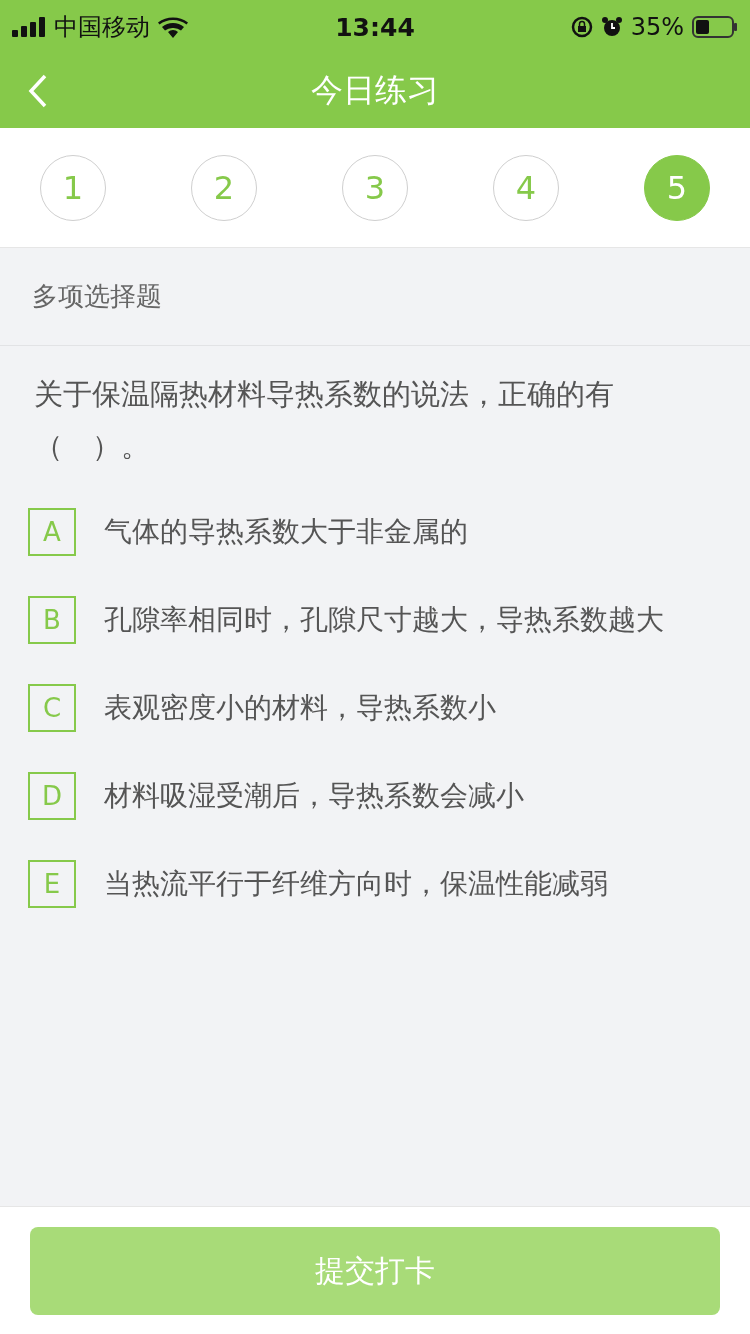 This screenshot has width=750, height=1334. I want to click on option-letter: B, so click(52, 620).